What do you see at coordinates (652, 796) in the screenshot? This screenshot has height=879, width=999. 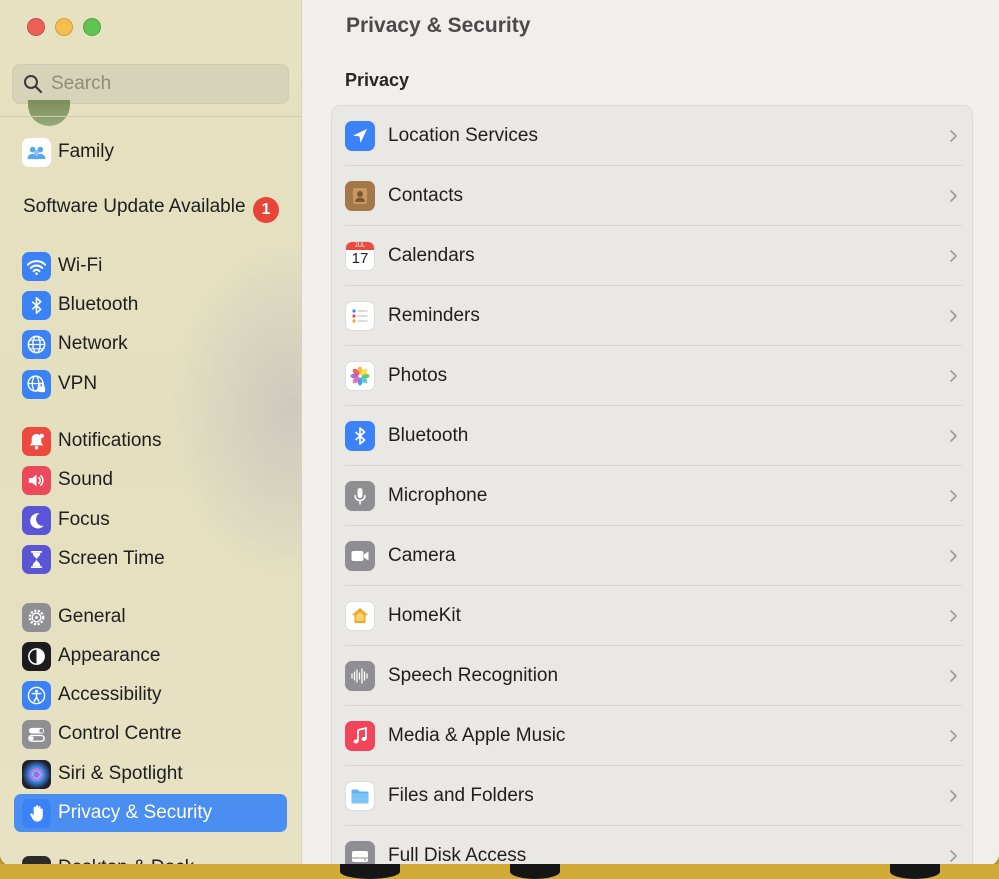 I see `row-files-and-folders: Files and Folders` at bounding box center [652, 796].